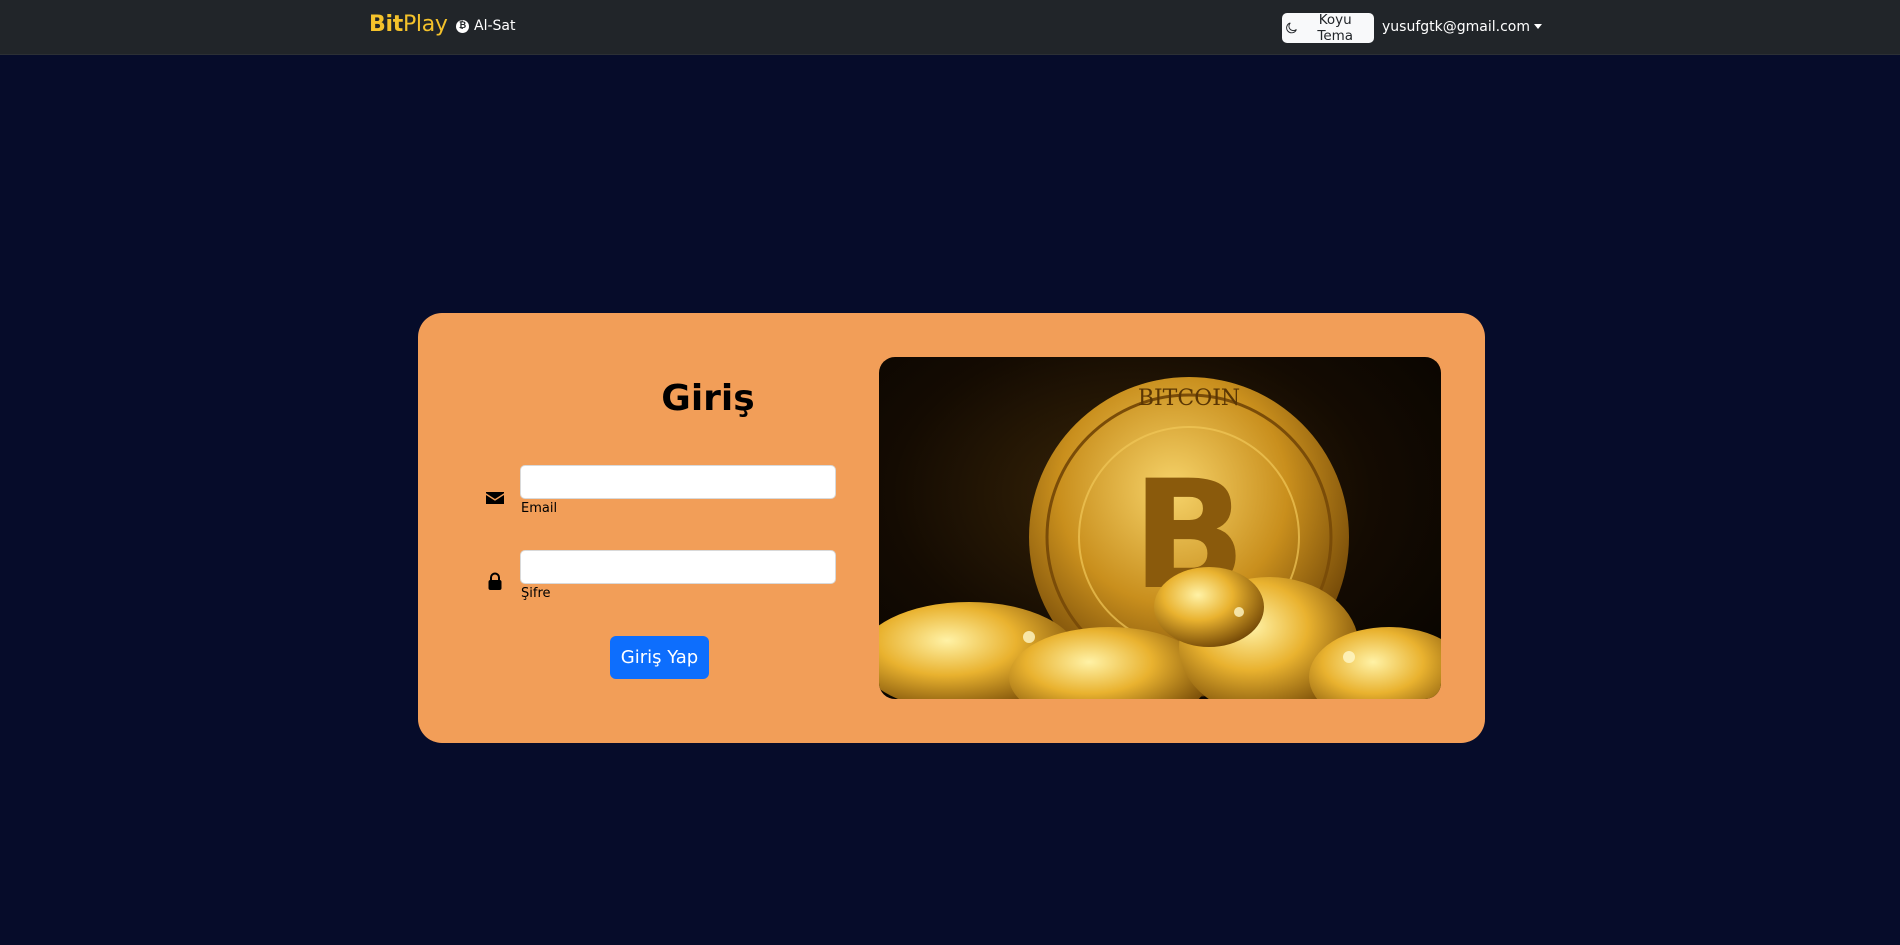  I want to click on user-dropdown: yusufgtk@gmail.com, so click(1462, 27).